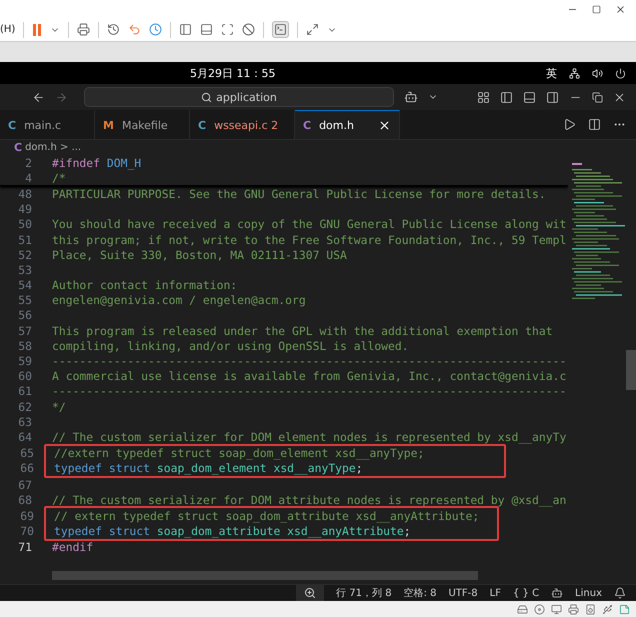  What do you see at coordinates (552, 97) in the screenshot?
I see `panel-right-icon` at bounding box center [552, 97].